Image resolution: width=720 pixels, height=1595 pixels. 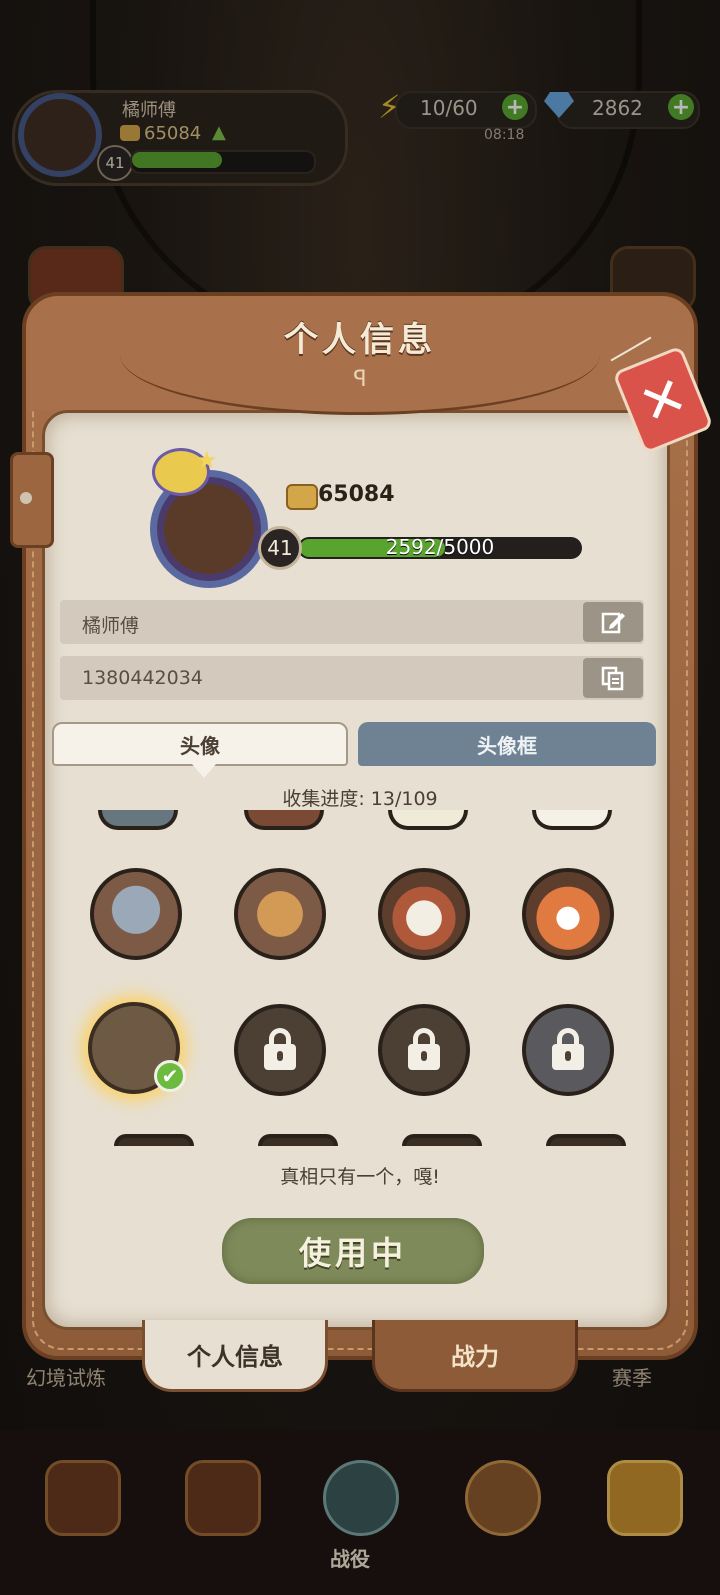 What do you see at coordinates (170, 1076) in the screenshot?
I see `check-icon: ✔` at bounding box center [170, 1076].